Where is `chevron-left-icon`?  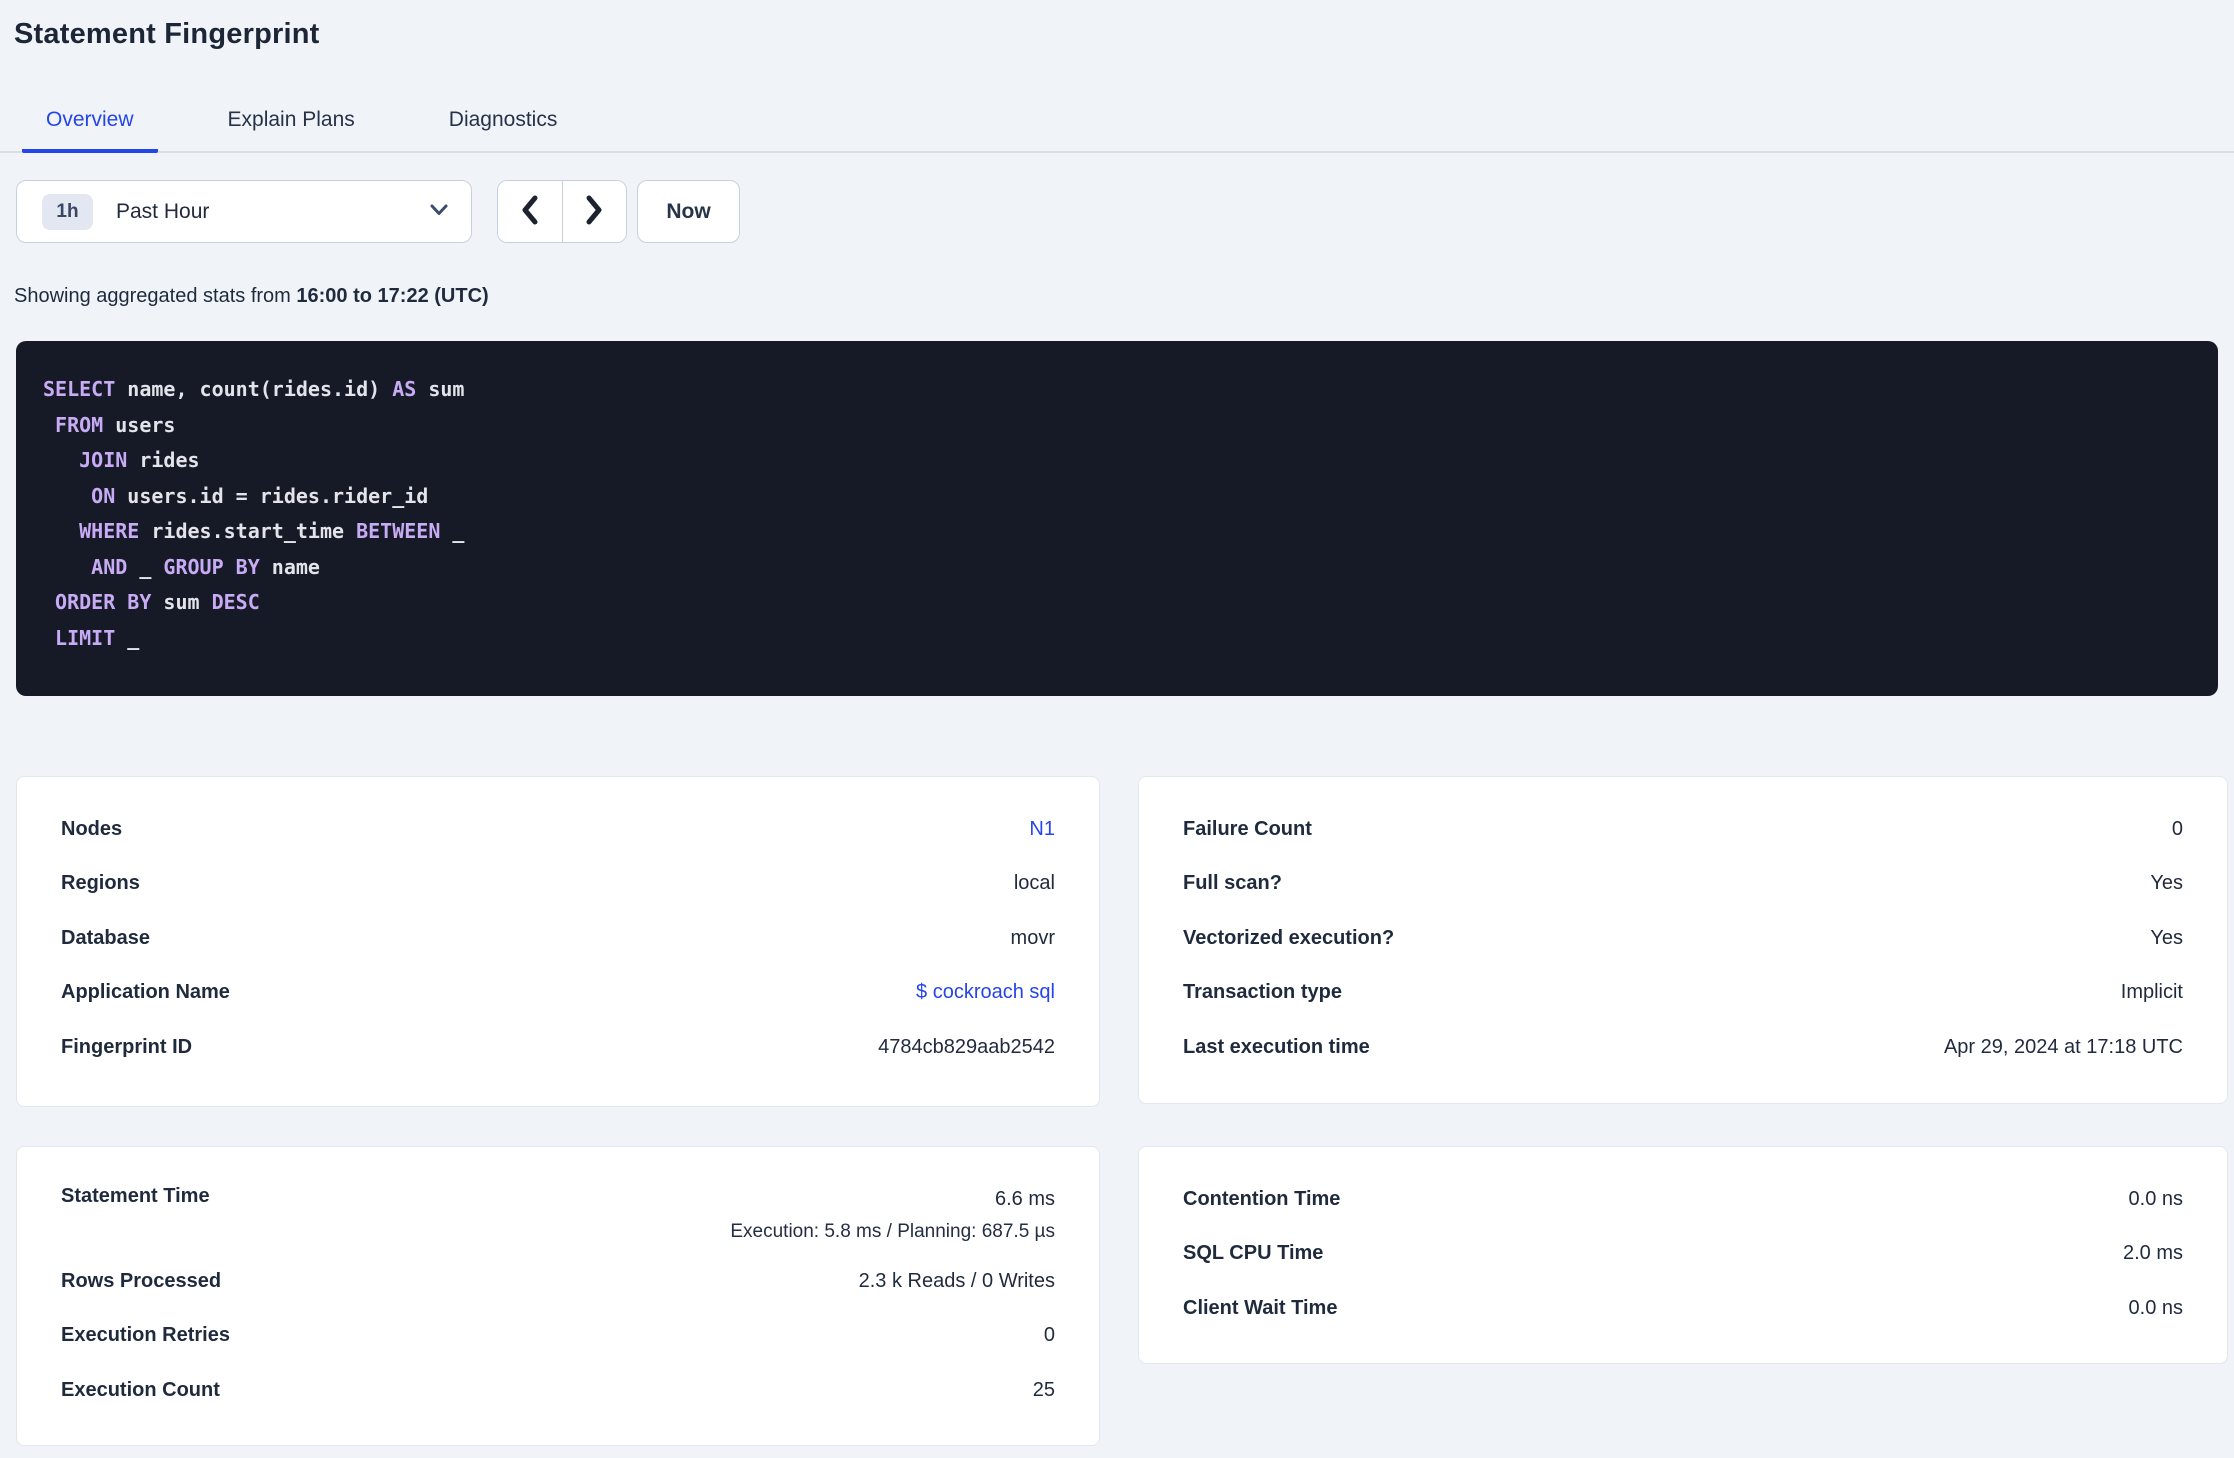
chevron-left-icon is located at coordinates (530, 211).